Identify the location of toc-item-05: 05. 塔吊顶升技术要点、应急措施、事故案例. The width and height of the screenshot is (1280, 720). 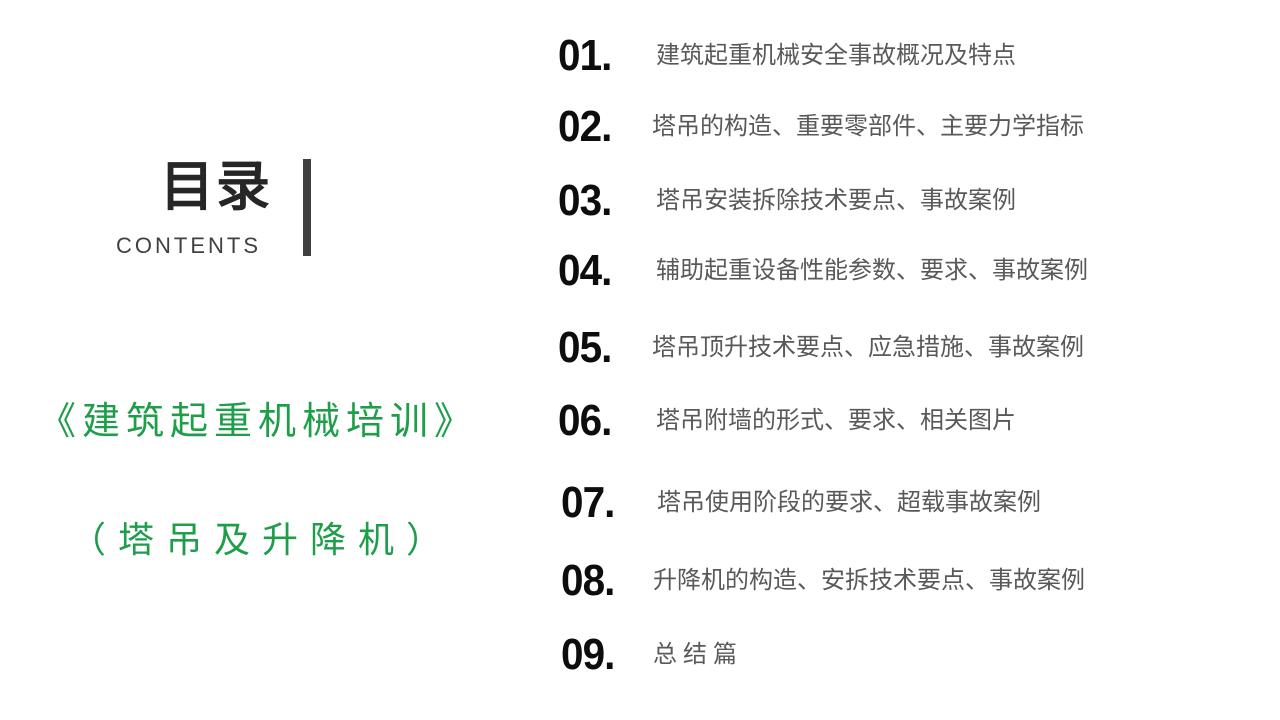
(821, 348).